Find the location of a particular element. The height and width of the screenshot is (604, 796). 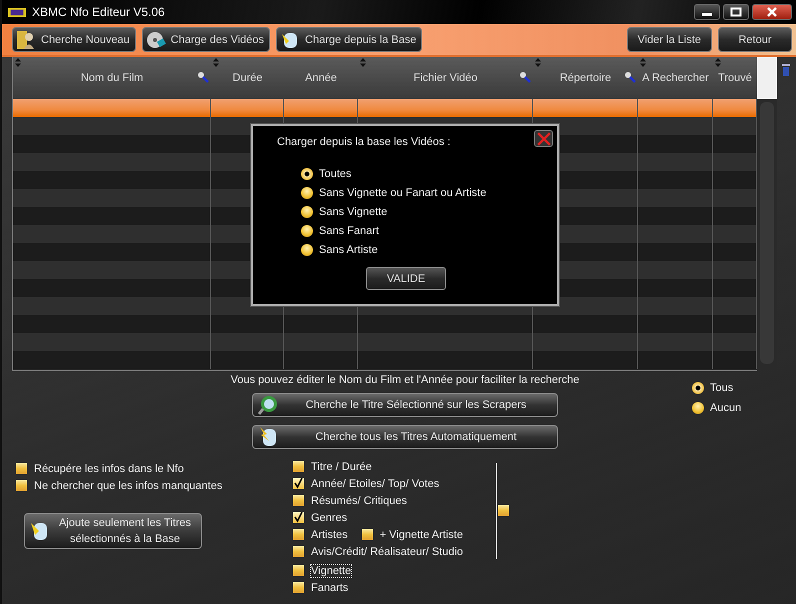

dialog-title: Charger depuis la base les Vidéos : is located at coordinates (363, 142).